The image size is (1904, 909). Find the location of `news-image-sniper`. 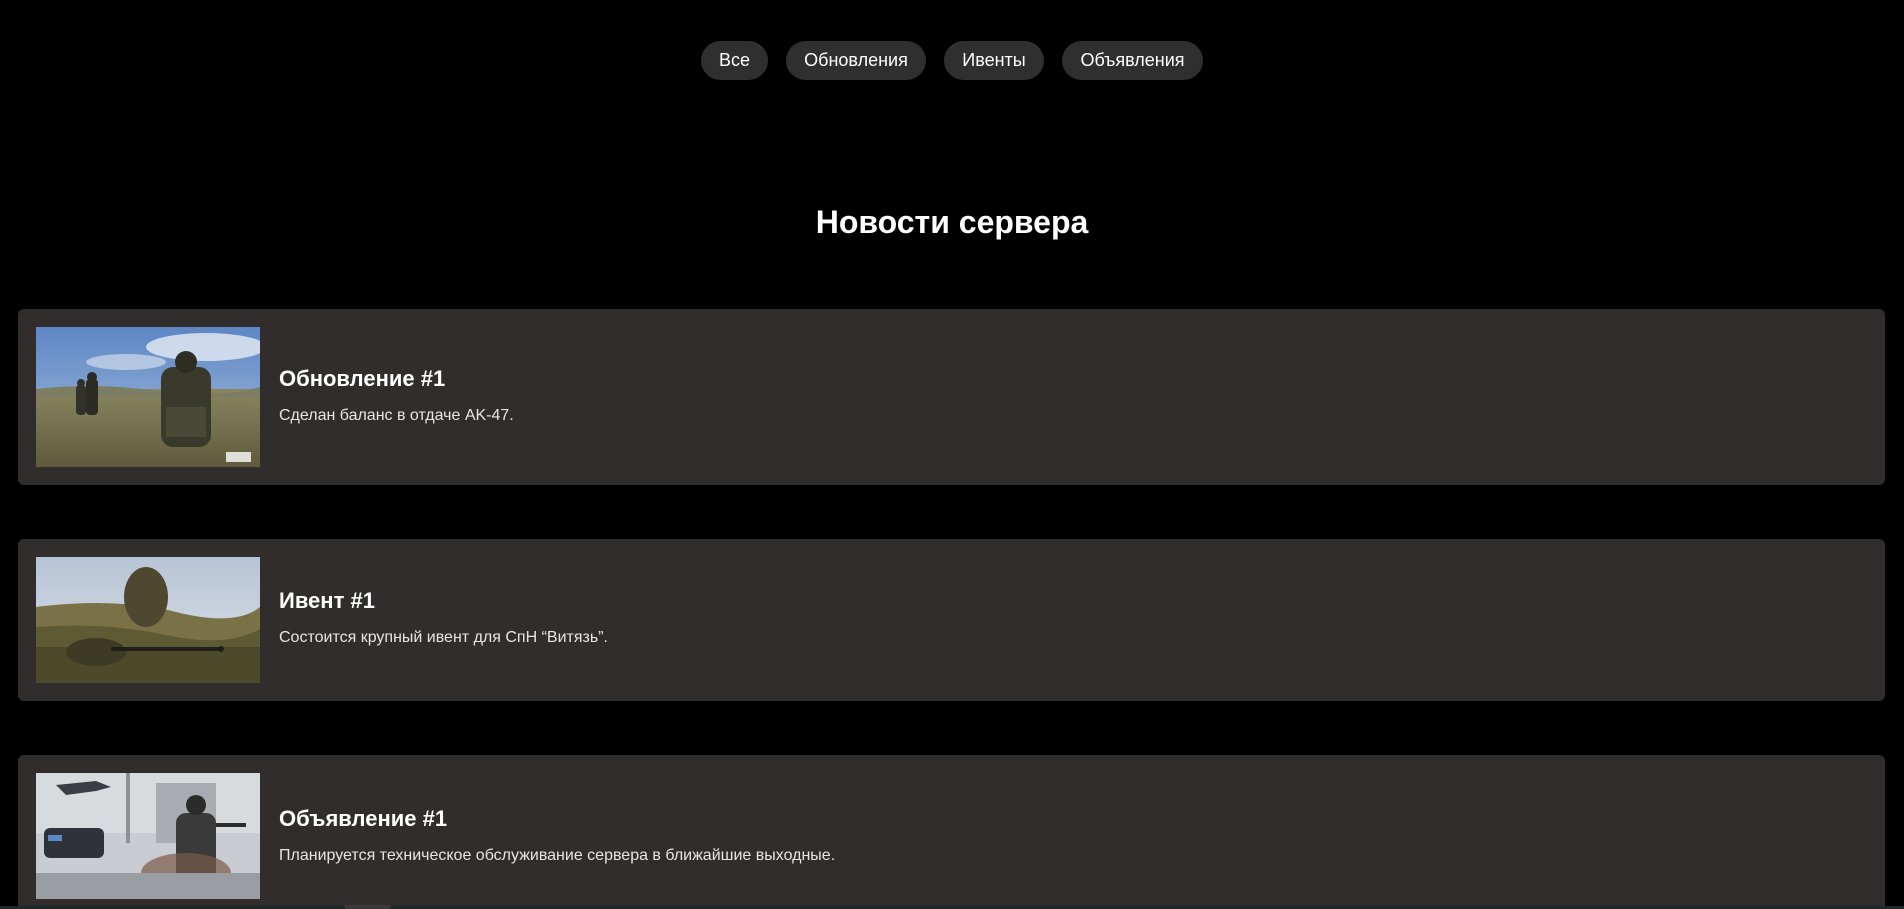

news-image-sniper is located at coordinates (148, 620).